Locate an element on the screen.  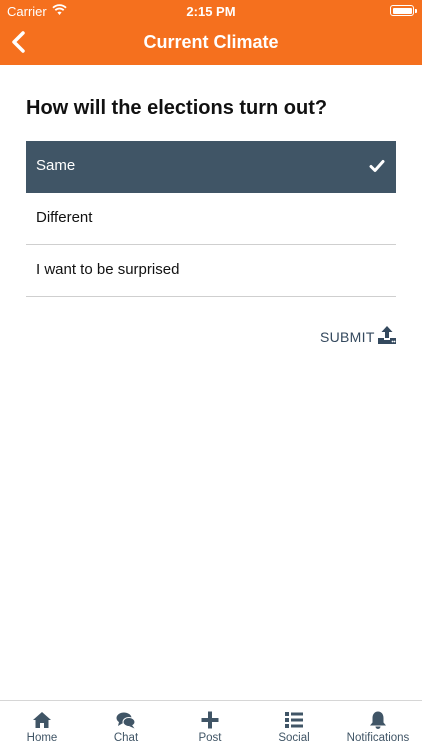
submit-label: SUBMIT is located at coordinates (347, 337).